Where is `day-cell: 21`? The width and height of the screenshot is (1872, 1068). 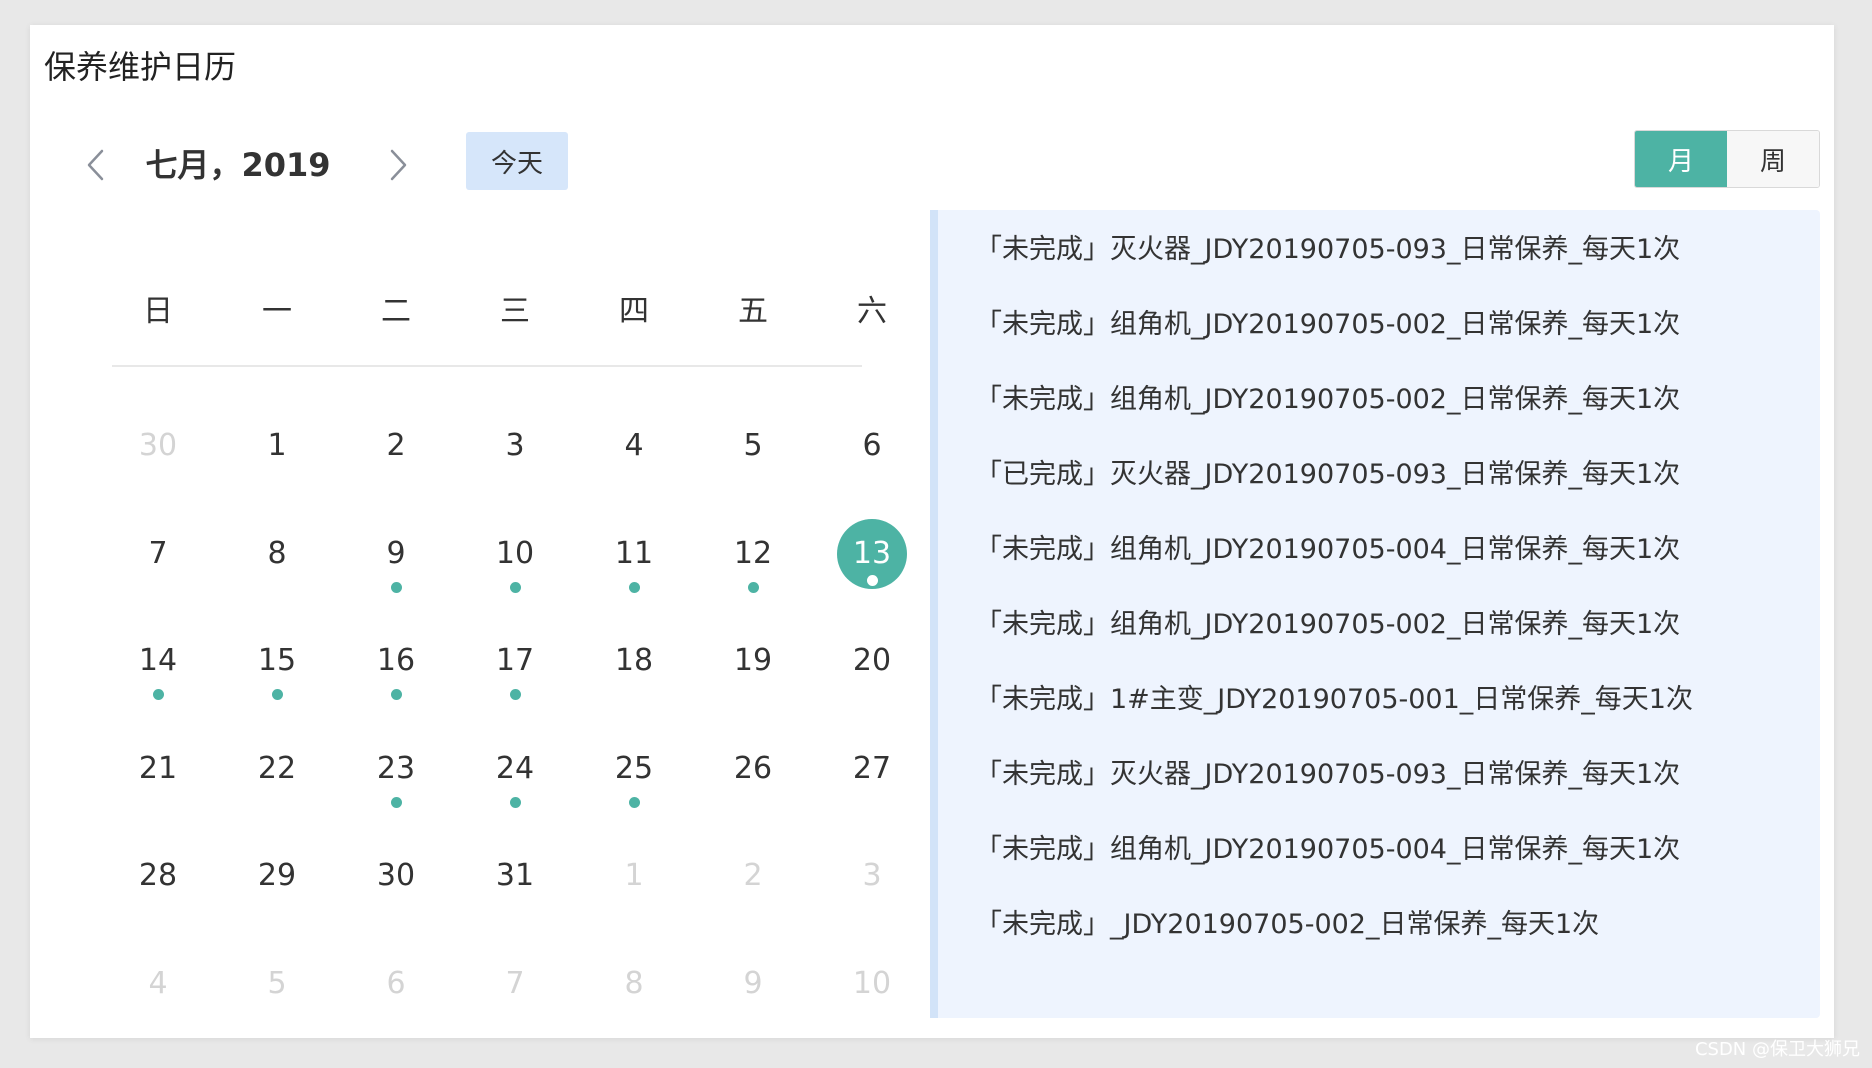
day-cell: 21 is located at coordinates (158, 785).